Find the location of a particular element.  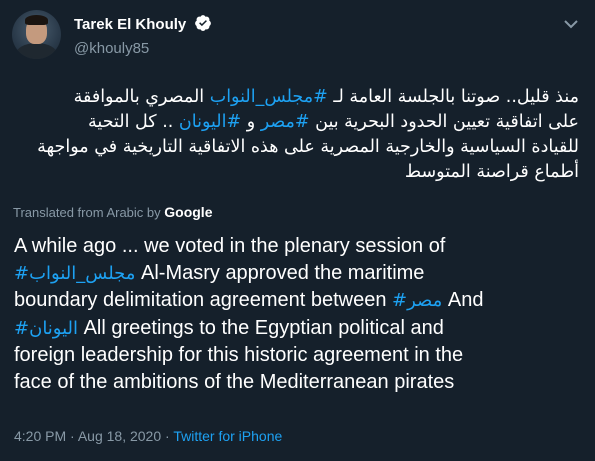

text-segment: و is located at coordinates (251, 122).